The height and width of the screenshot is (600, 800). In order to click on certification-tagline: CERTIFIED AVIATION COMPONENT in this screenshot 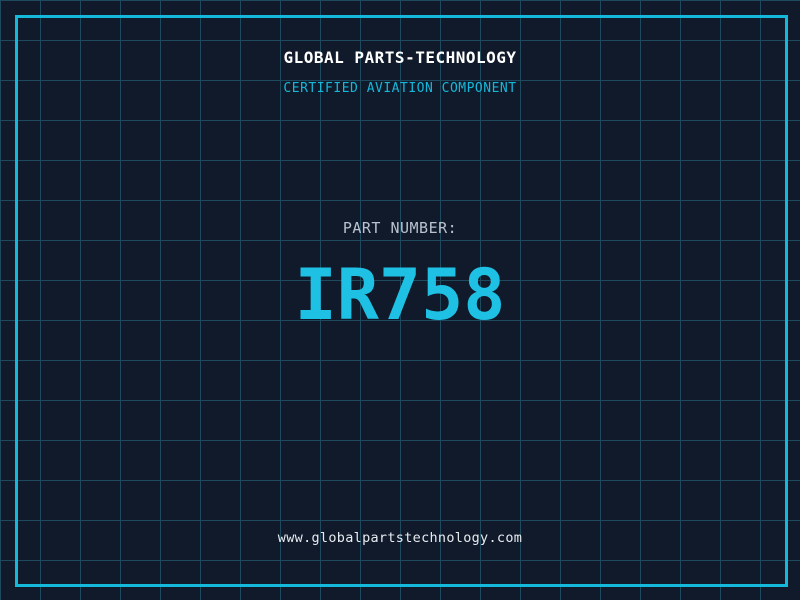, I will do `click(400, 88)`.